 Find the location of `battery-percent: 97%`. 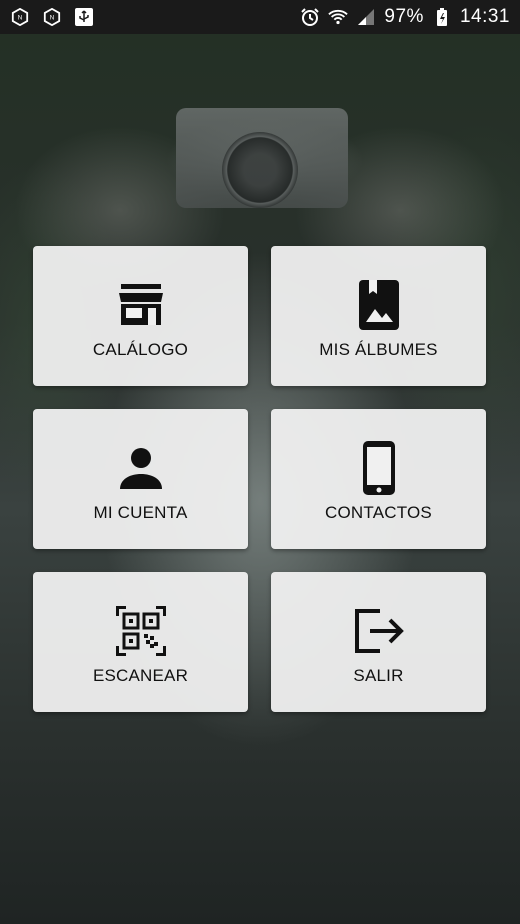

battery-percent: 97% is located at coordinates (404, 16).